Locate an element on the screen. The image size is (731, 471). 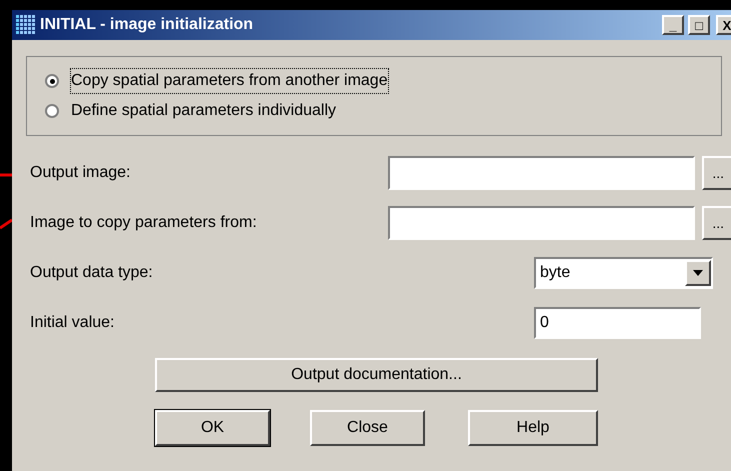
field-label: Output data type: is located at coordinates (92, 273).